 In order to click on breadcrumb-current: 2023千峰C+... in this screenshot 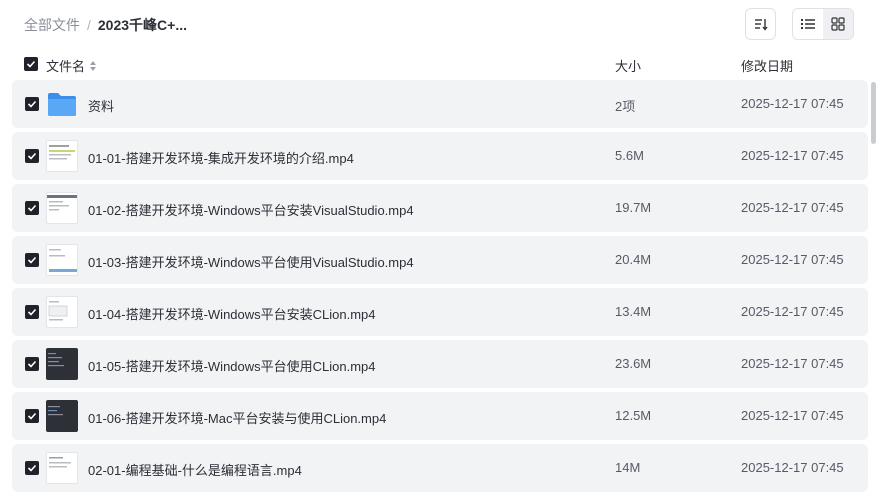, I will do `click(142, 25)`.